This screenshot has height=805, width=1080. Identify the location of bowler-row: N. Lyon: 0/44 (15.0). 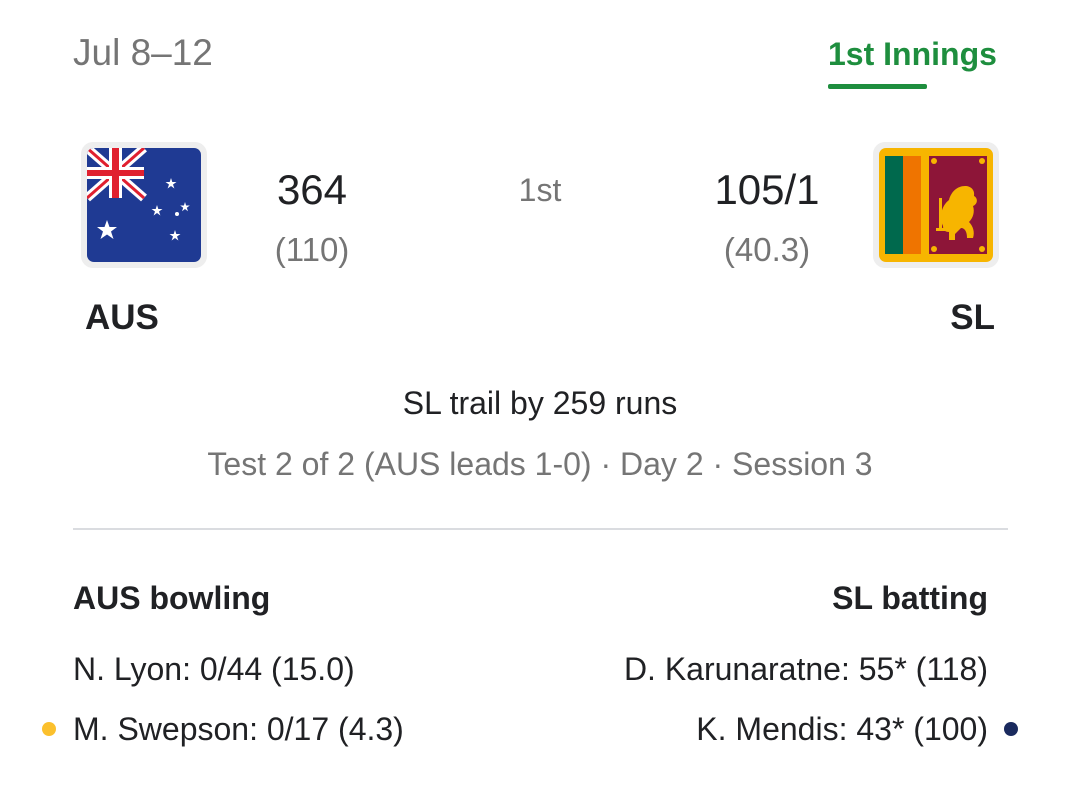
(214, 669).